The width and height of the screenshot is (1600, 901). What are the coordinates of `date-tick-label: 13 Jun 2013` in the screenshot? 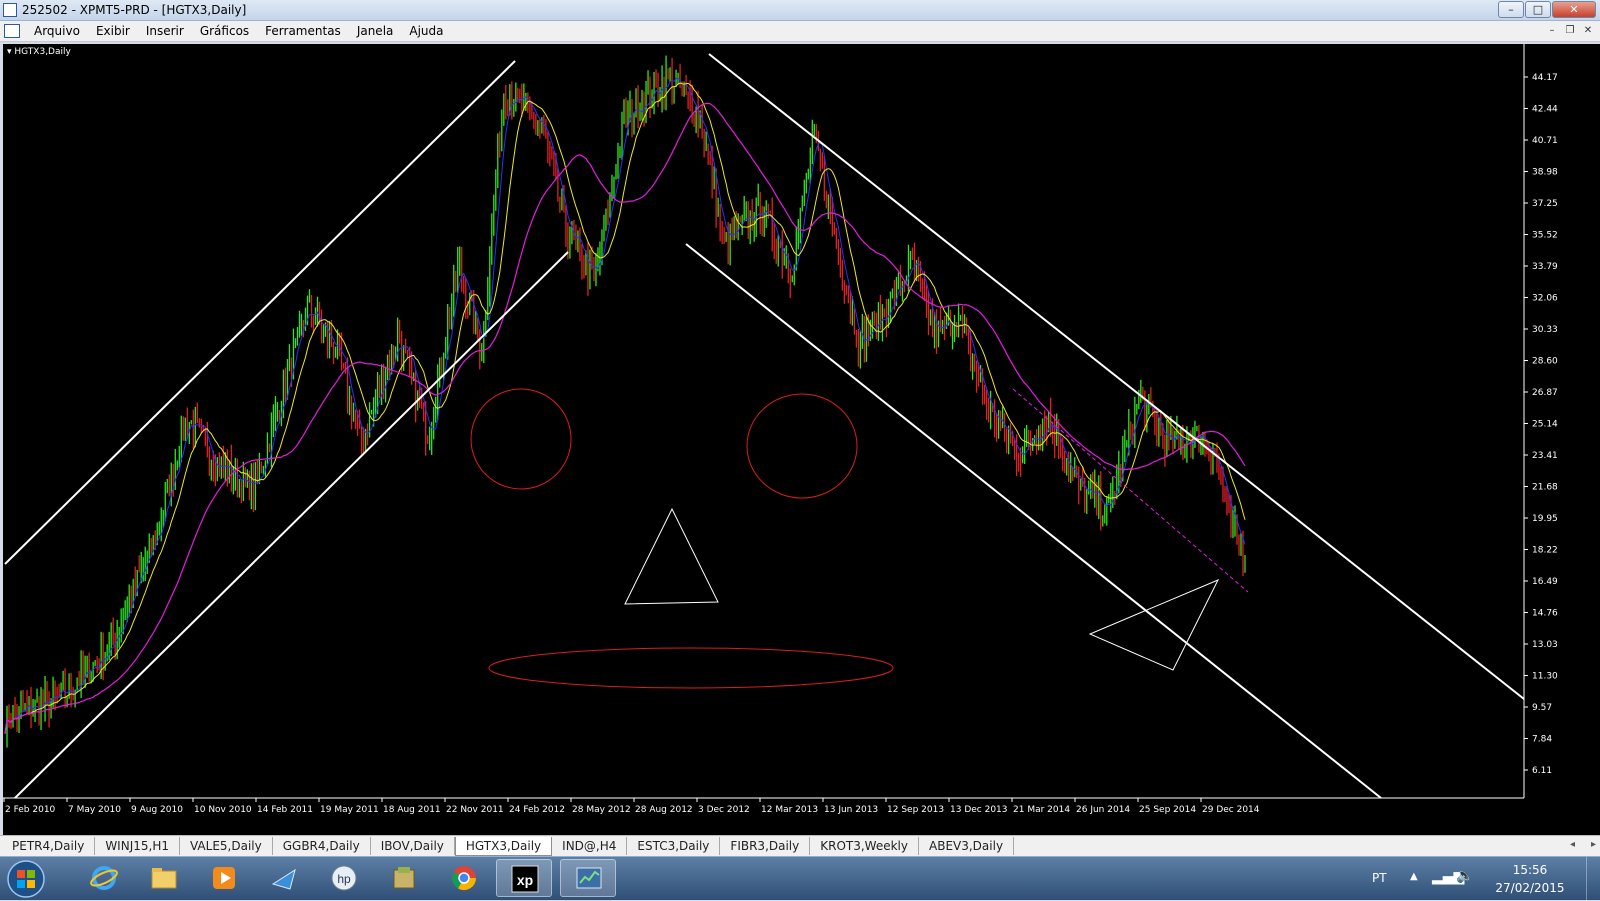 It's located at (851, 810).